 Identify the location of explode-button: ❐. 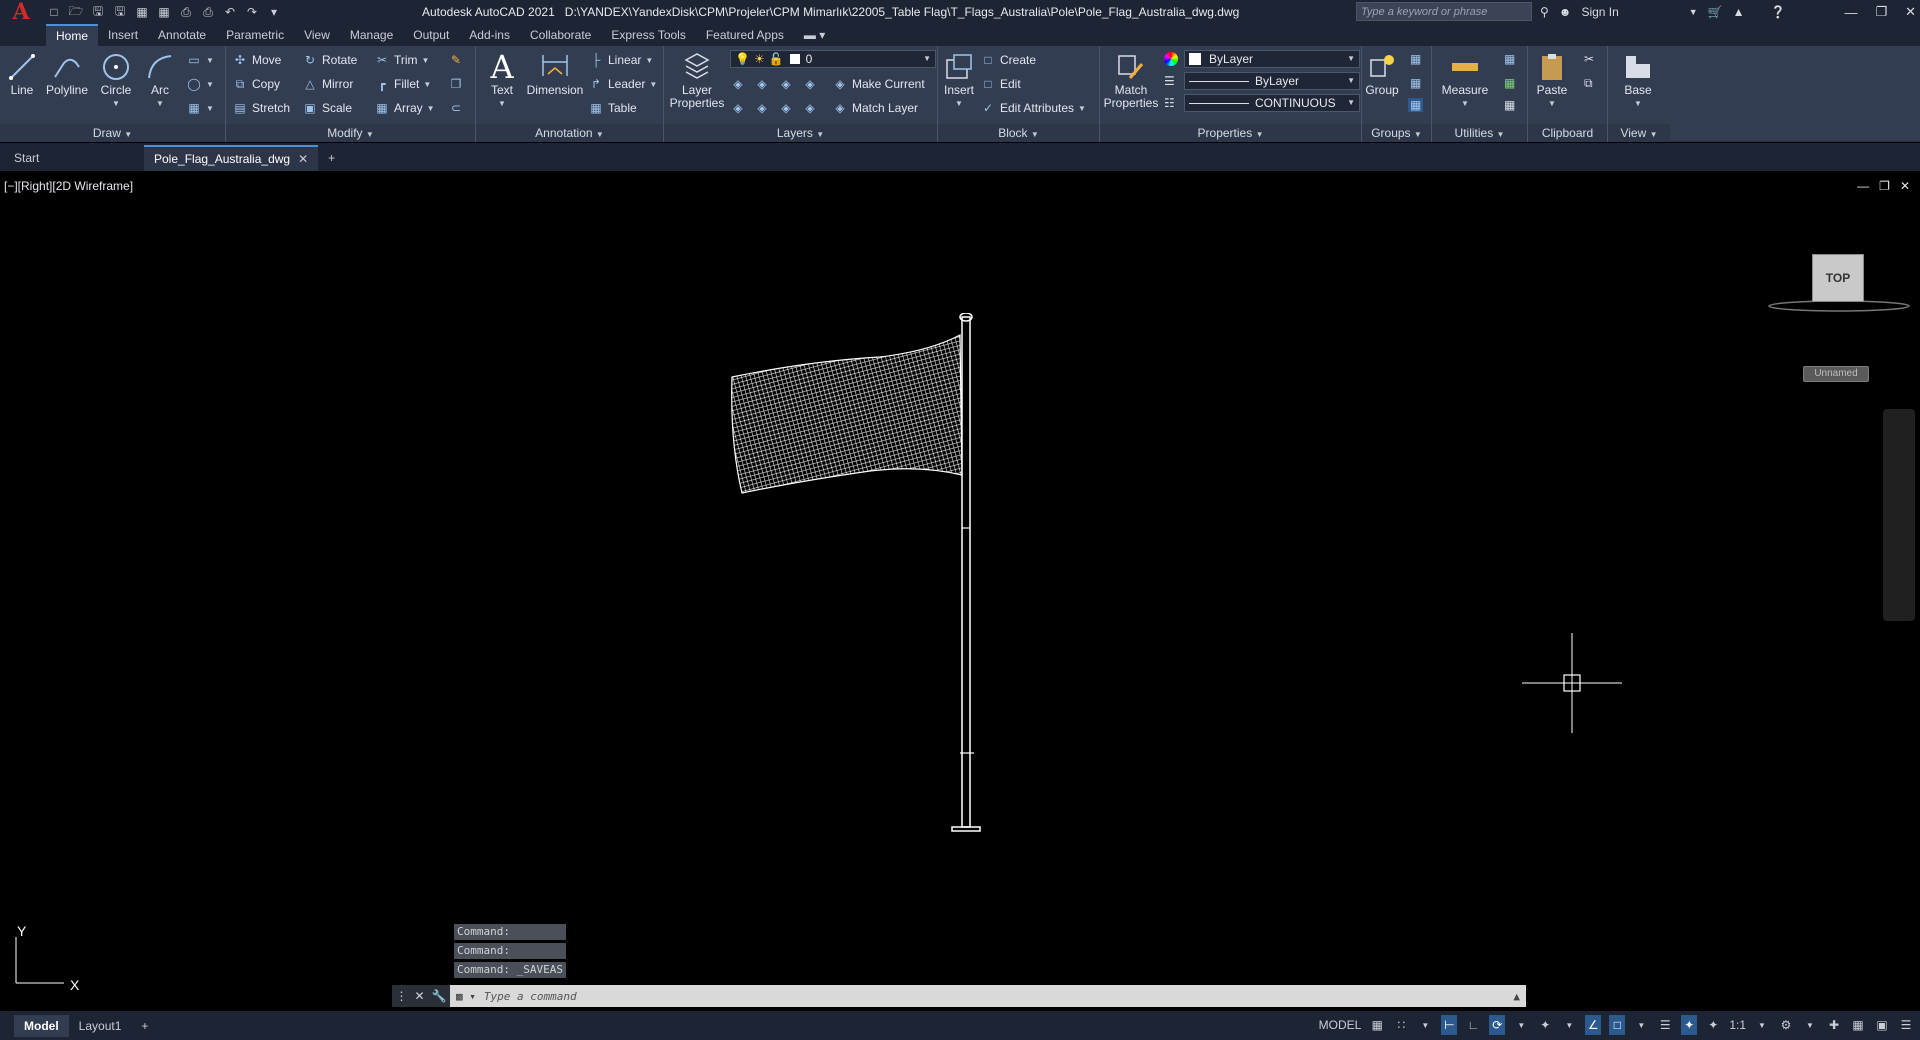
(456, 84).